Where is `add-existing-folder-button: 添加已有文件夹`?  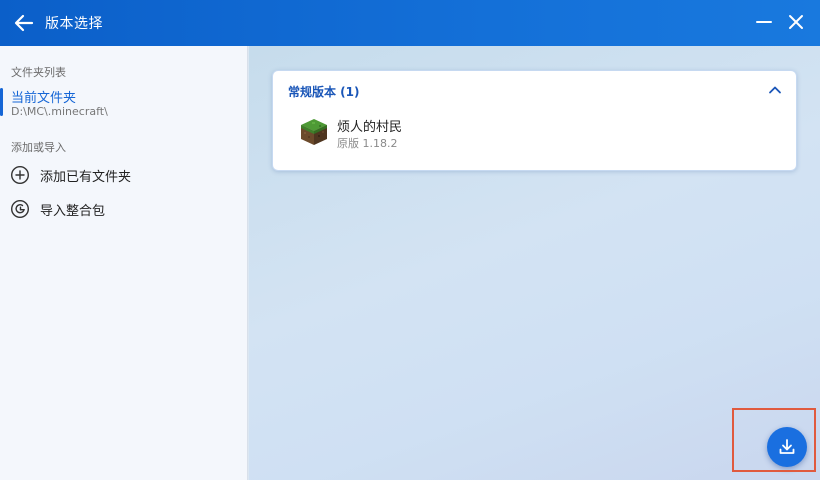
add-existing-folder-button: 添加已有文件夹 is located at coordinates (124, 175).